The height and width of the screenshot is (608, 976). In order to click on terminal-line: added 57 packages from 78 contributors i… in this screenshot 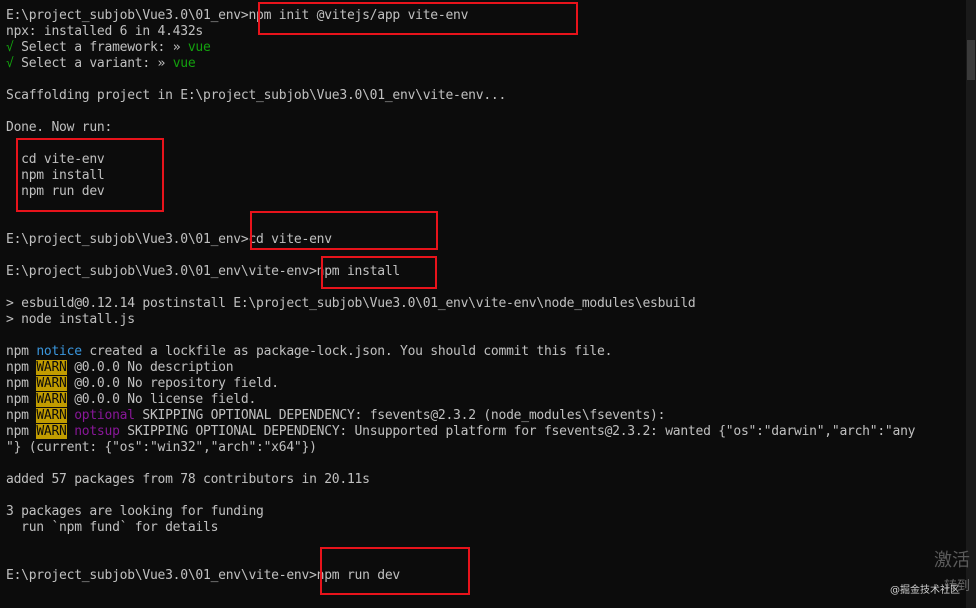, I will do `click(188, 480)`.